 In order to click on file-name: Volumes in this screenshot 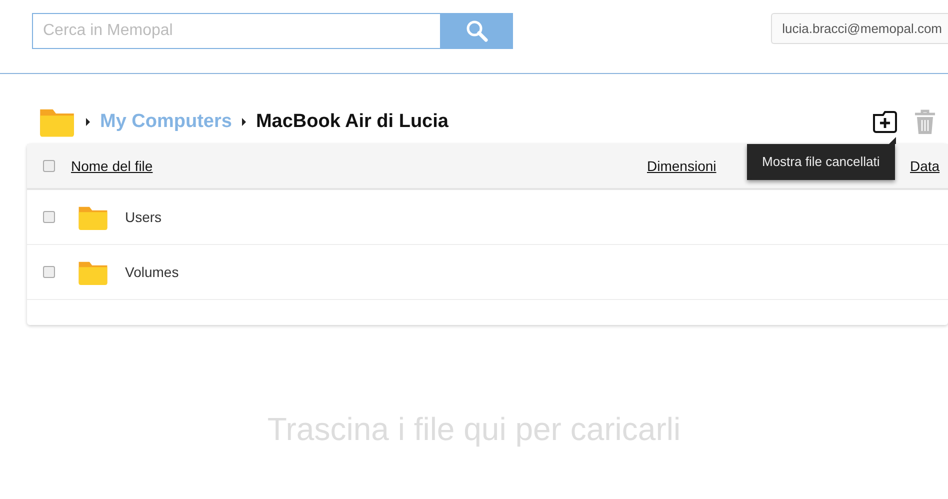, I will do `click(152, 272)`.